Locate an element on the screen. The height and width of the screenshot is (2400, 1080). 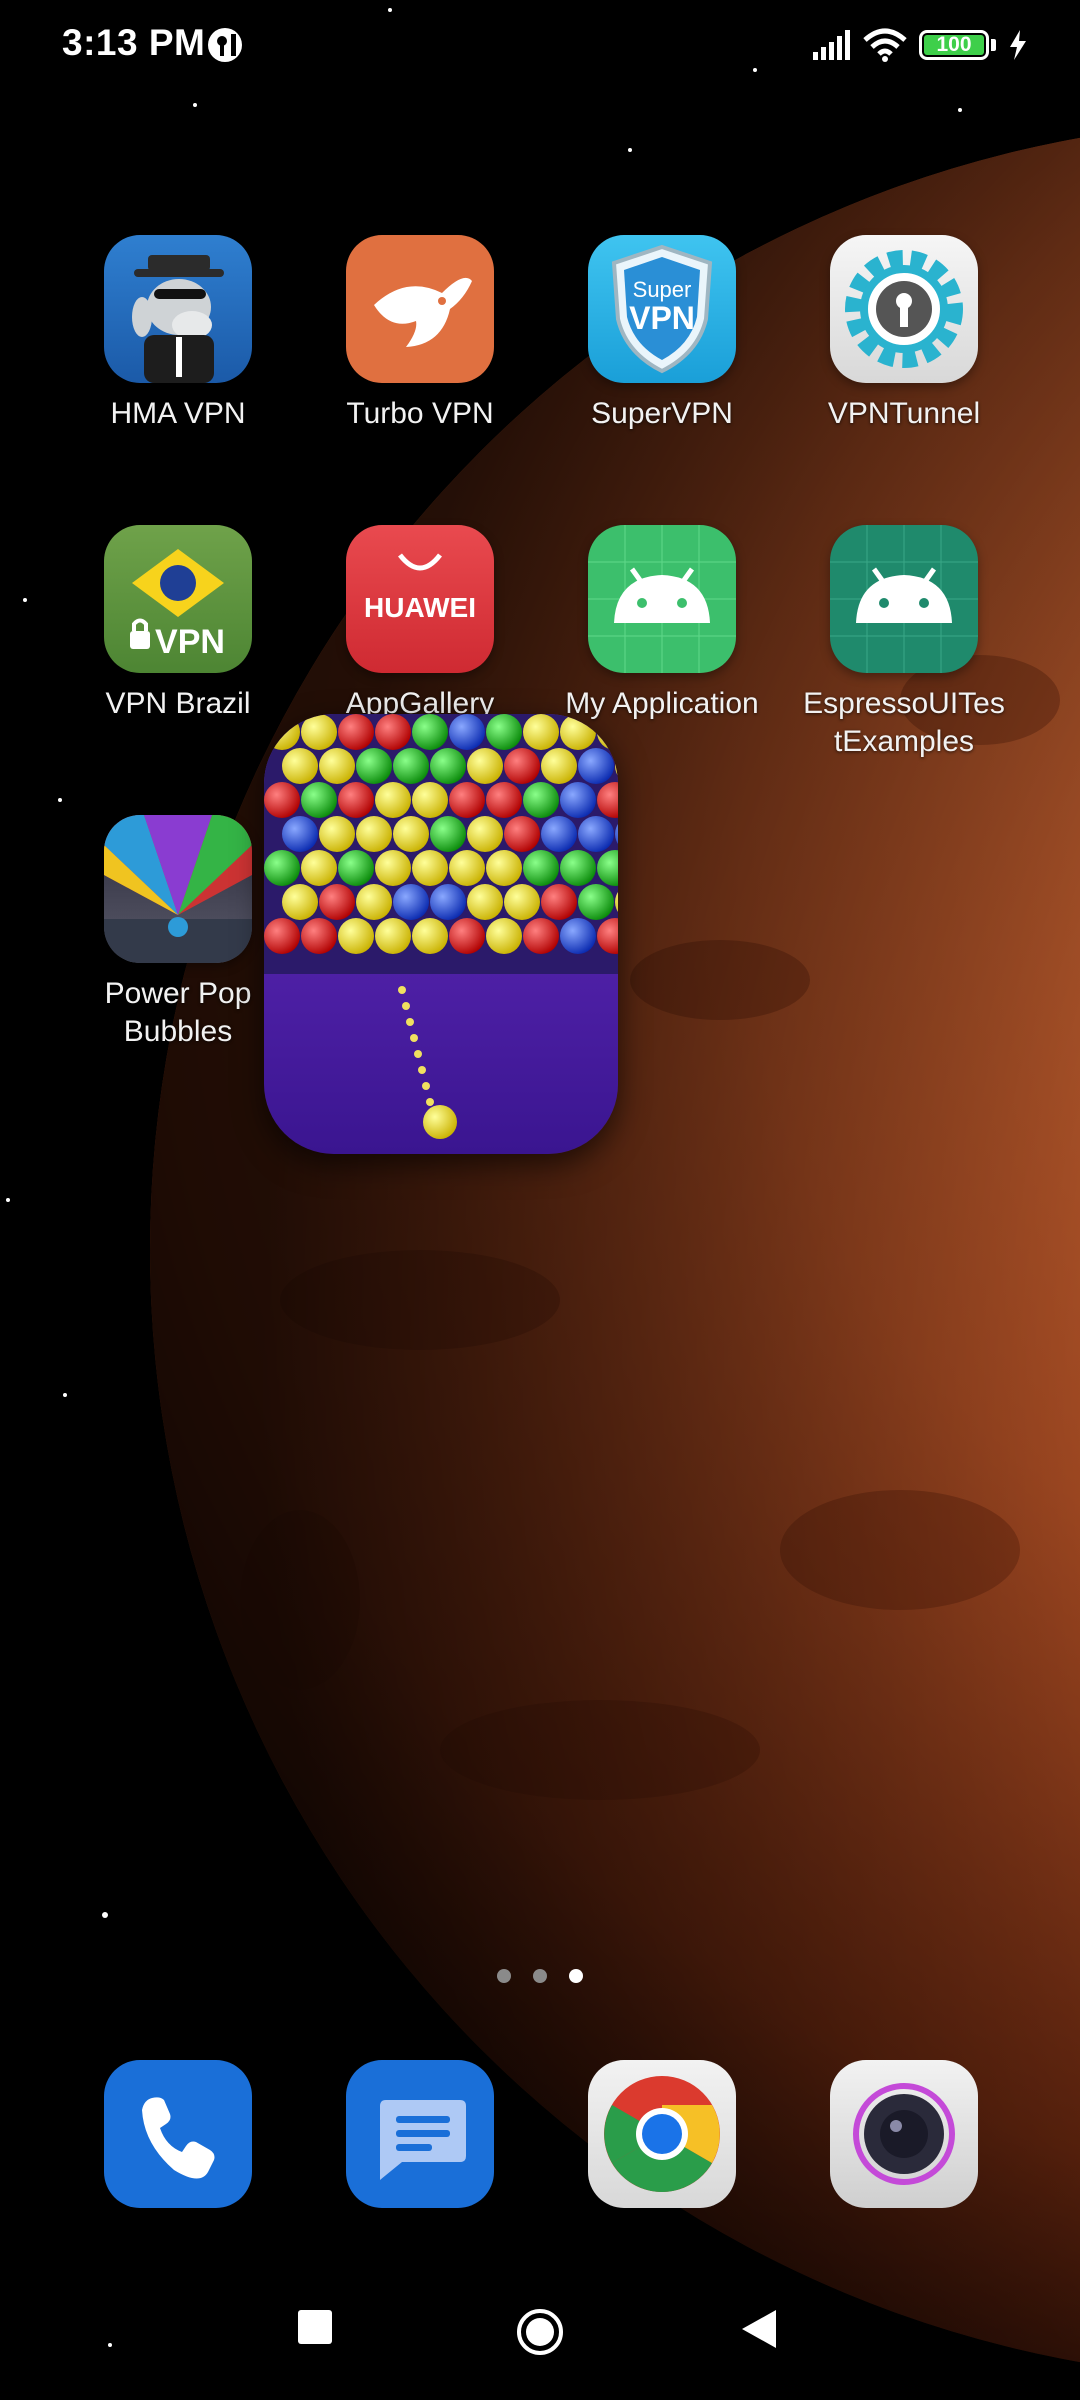
huawei-appgallery-icon: HUAWEI is located at coordinates (420, 599).